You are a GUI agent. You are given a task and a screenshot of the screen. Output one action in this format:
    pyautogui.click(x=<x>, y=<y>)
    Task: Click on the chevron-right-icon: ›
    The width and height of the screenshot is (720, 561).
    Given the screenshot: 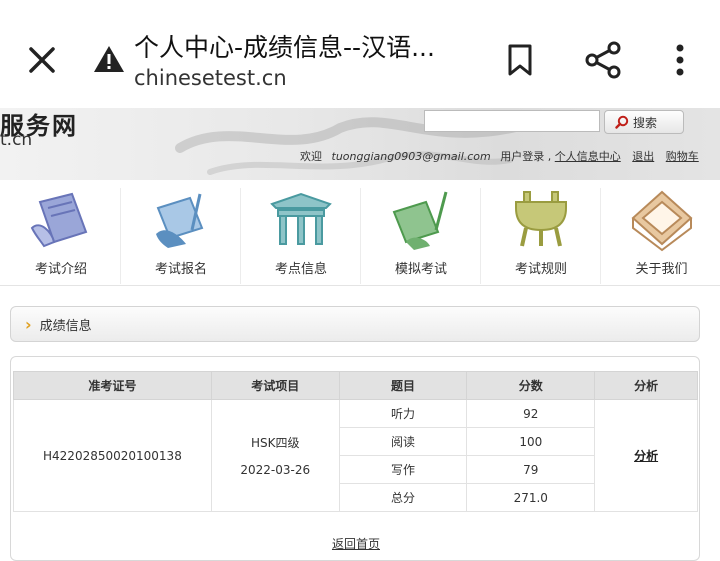 What is the action you would take?
    pyautogui.click(x=28, y=324)
    